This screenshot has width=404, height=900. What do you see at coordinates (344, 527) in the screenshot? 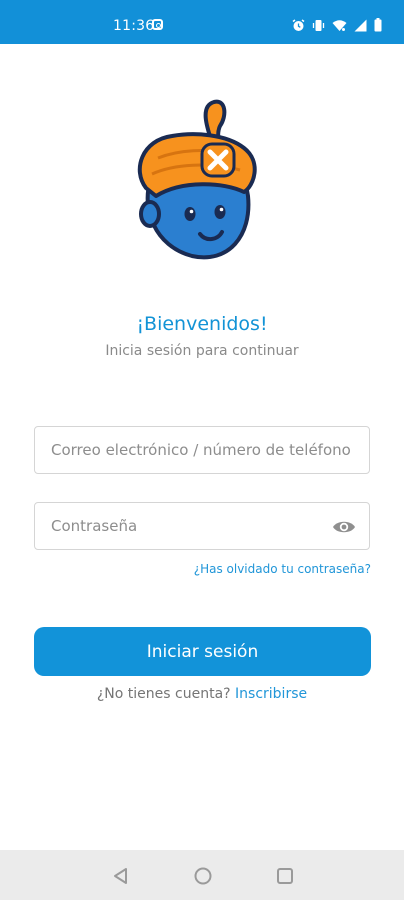
I see `show-password-icon` at bounding box center [344, 527].